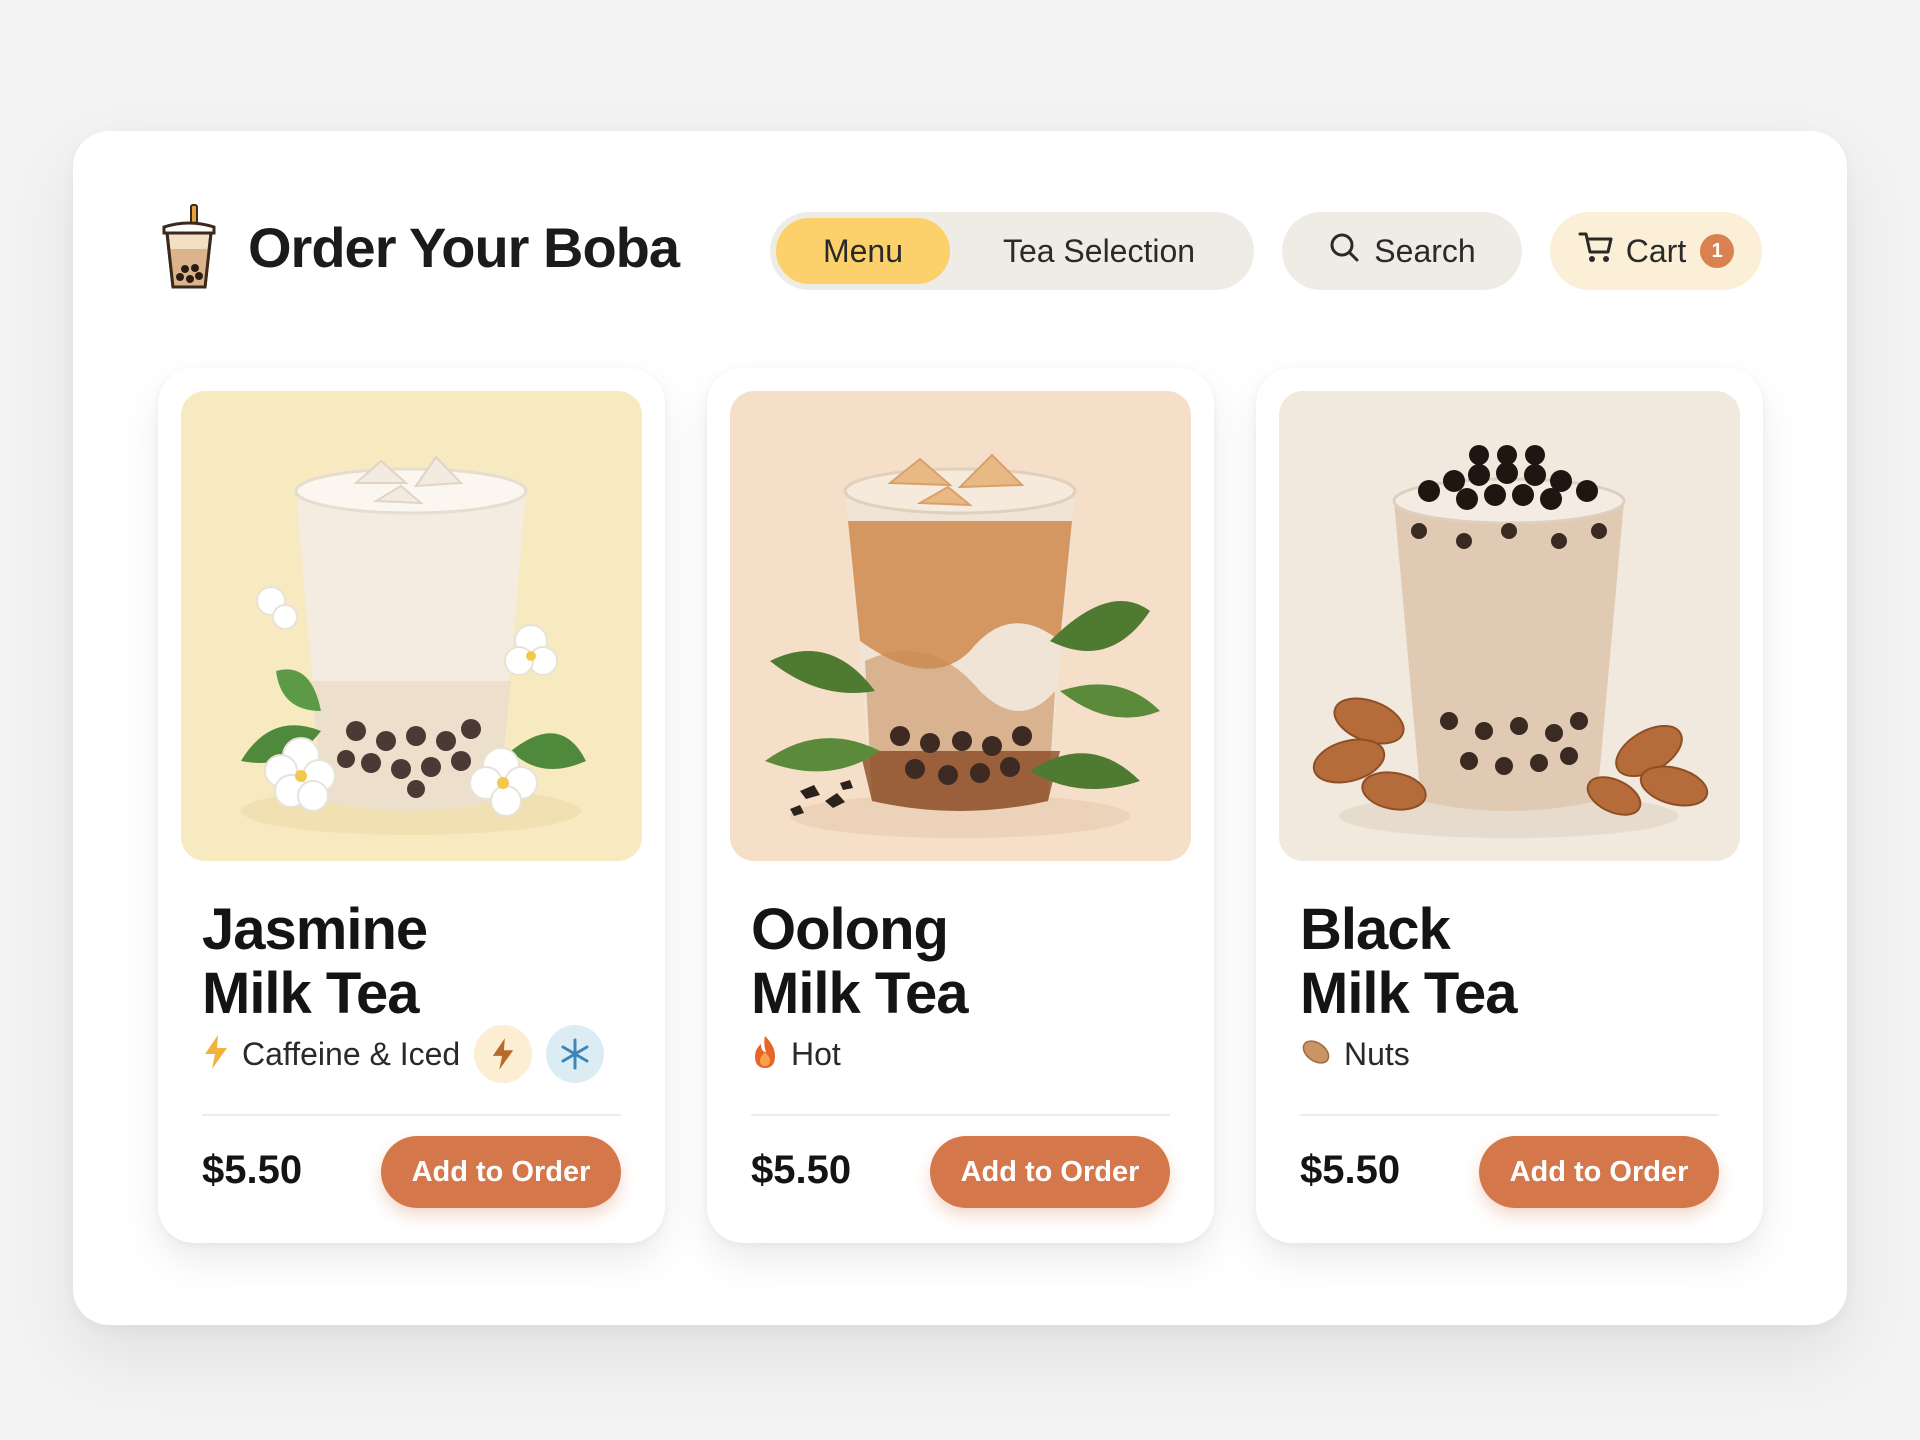 Image resolution: width=1920 pixels, height=1440 pixels. What do you see at coordinates (351, 1053) in the screenshot?
I see `tag-label: Caffeine & Iced` at bounding box center [351, 1053].